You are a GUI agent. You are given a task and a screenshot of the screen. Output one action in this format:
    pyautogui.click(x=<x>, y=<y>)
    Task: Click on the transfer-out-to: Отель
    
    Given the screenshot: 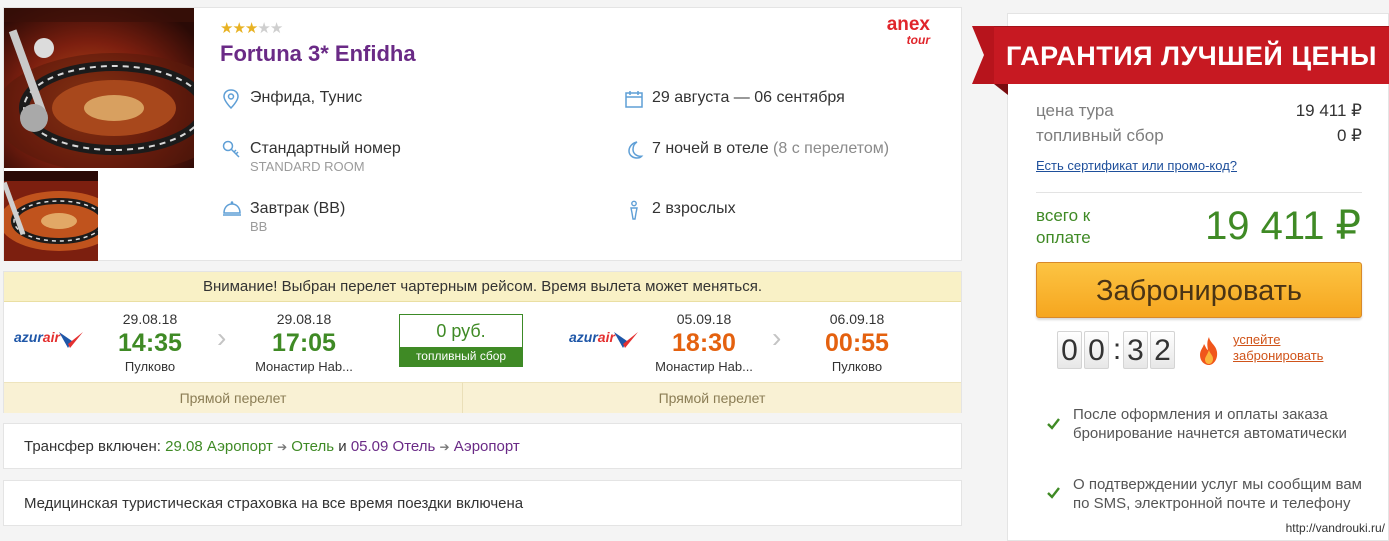 What is the action you would take?
    pyautogui.click(x=313, y=446)
    